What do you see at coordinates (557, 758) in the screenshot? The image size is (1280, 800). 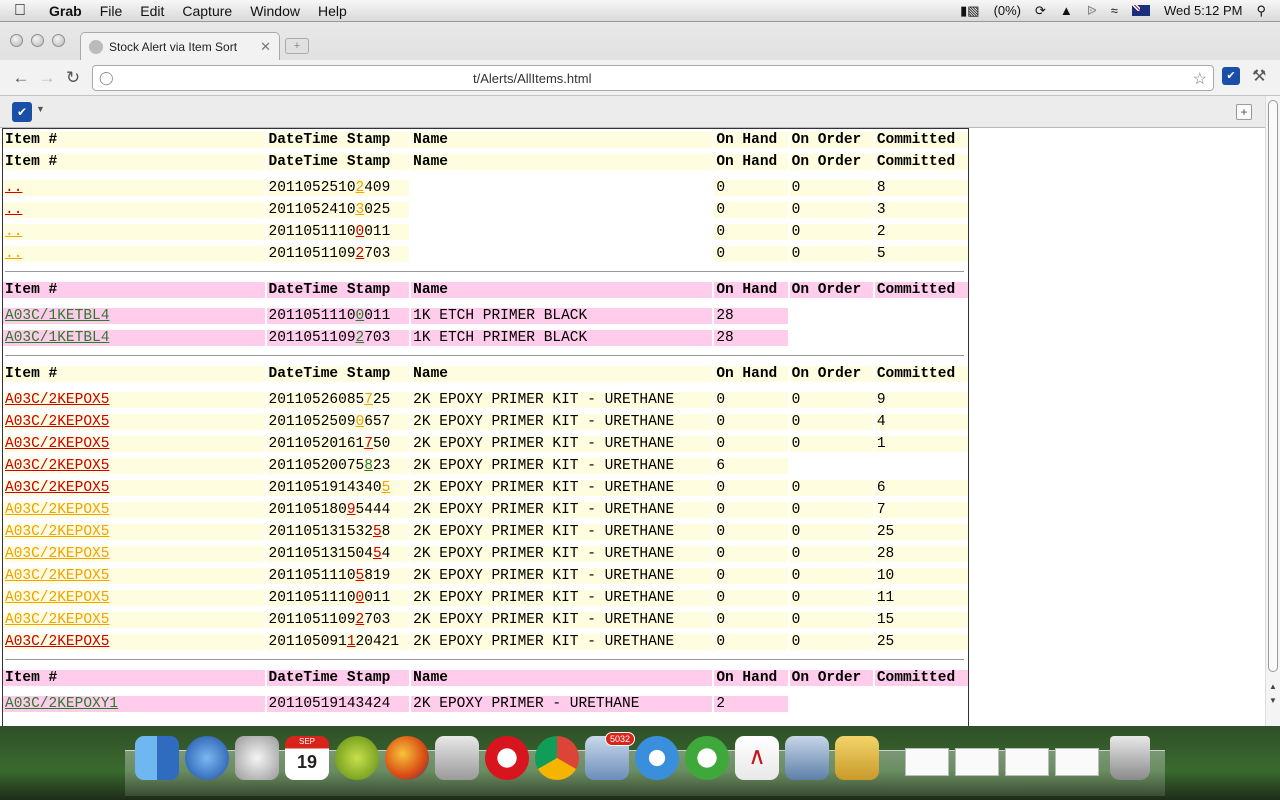 I see `chrome-icon` at bounding box center [557, 758].